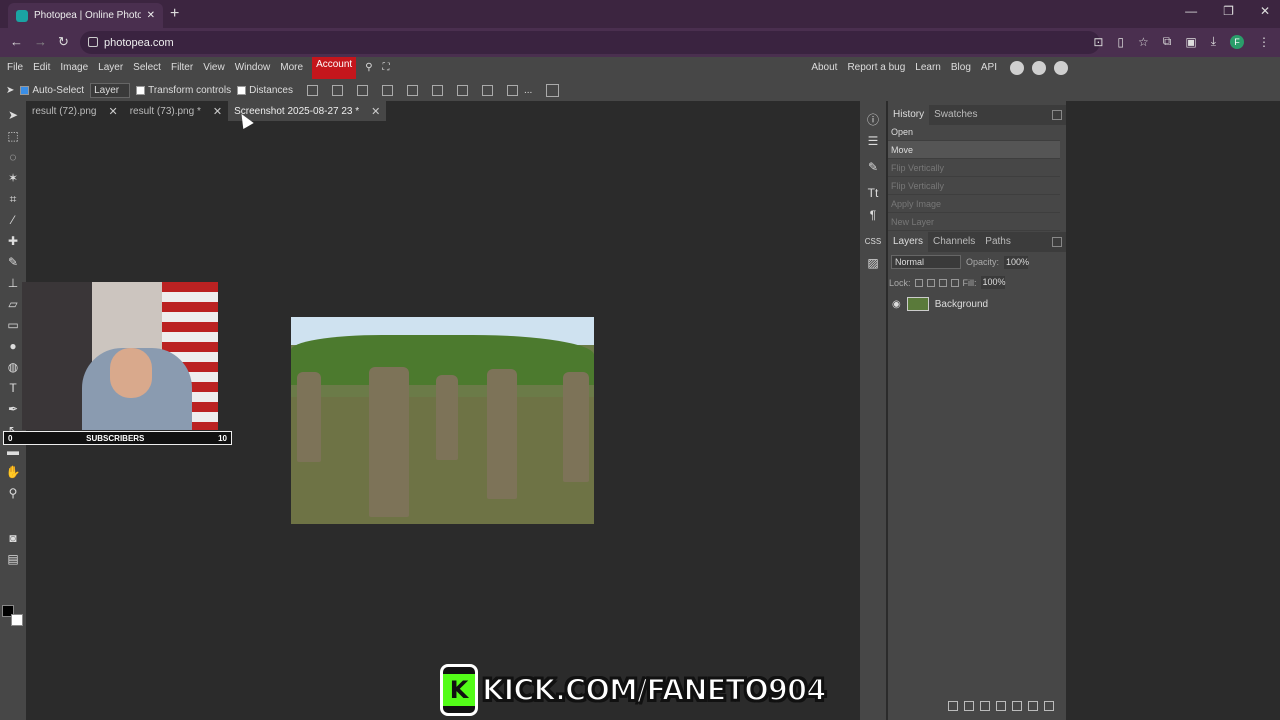 This screenshot has height=720, width=1280. I want to click on tab-paths: Paths, so click(998, 242).